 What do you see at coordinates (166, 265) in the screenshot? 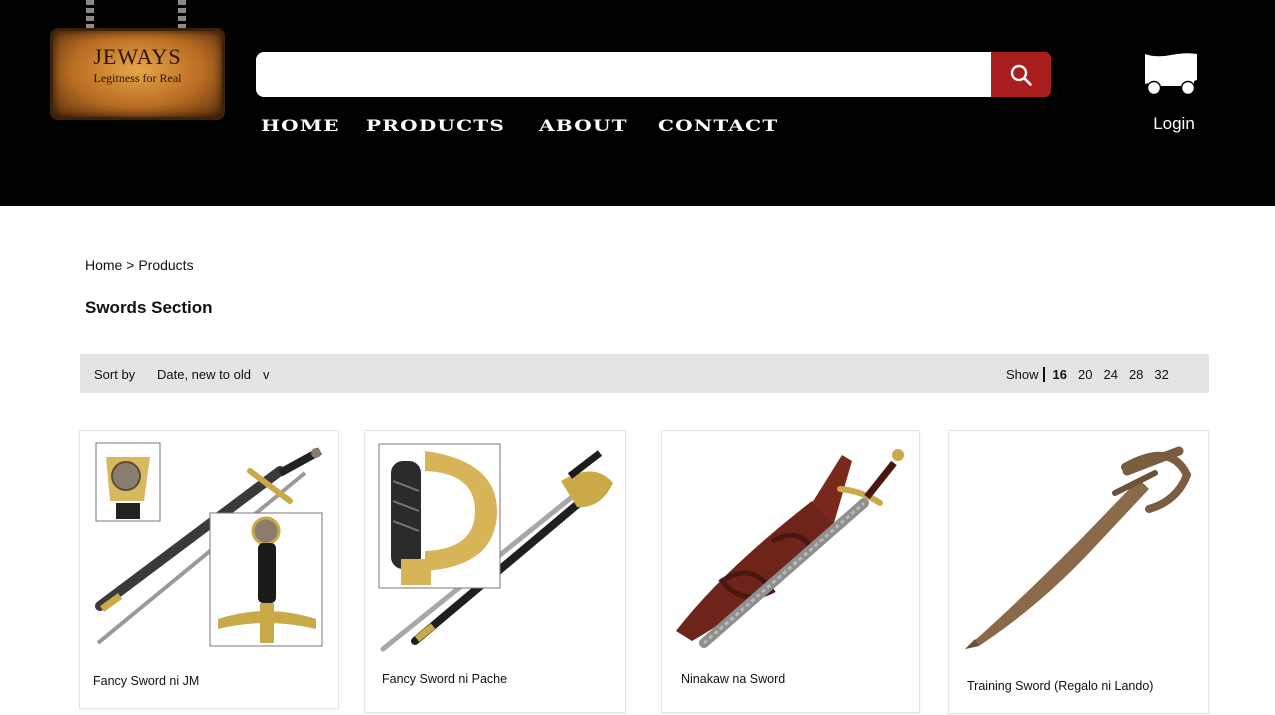
I see `breadcrumb-current: Products` at bounding box center [166, 265].